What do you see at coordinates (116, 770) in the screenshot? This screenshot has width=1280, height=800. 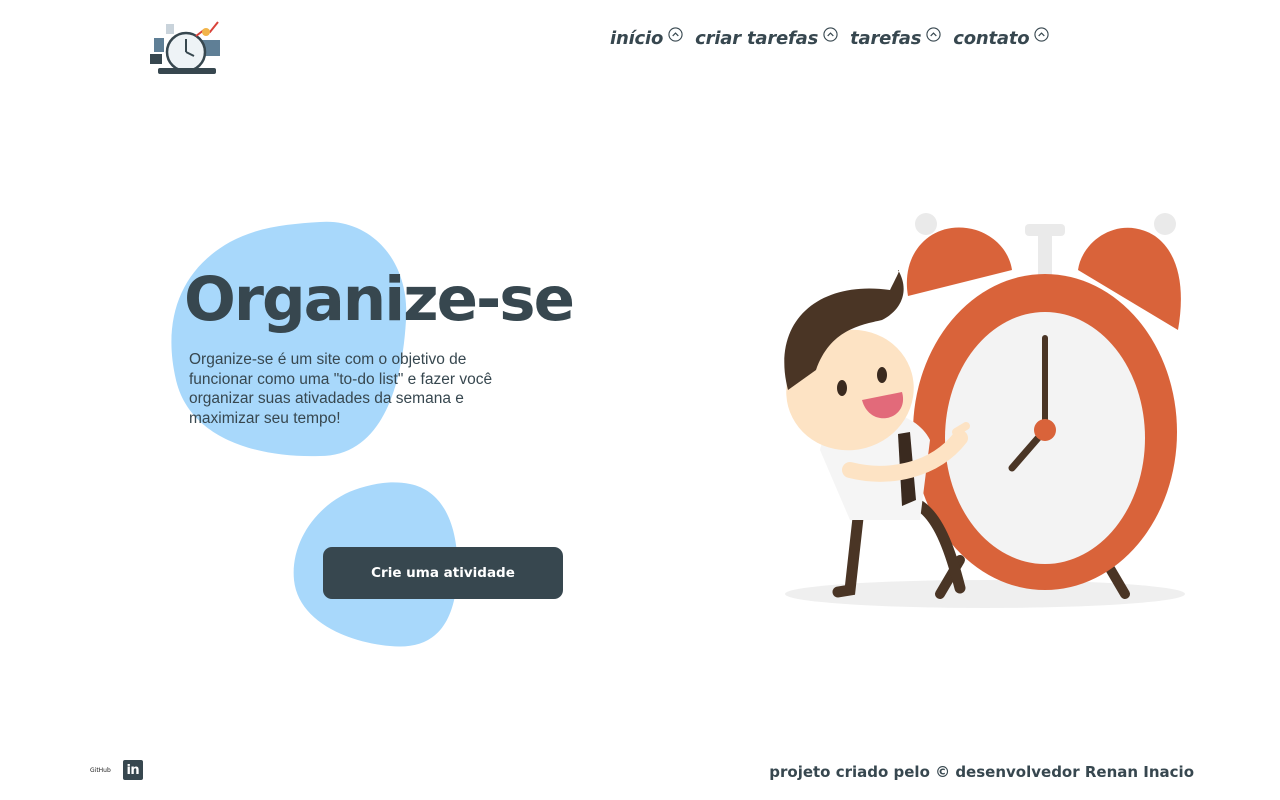 I see `social-links: GitHub in` at bounding box center [116, 770].